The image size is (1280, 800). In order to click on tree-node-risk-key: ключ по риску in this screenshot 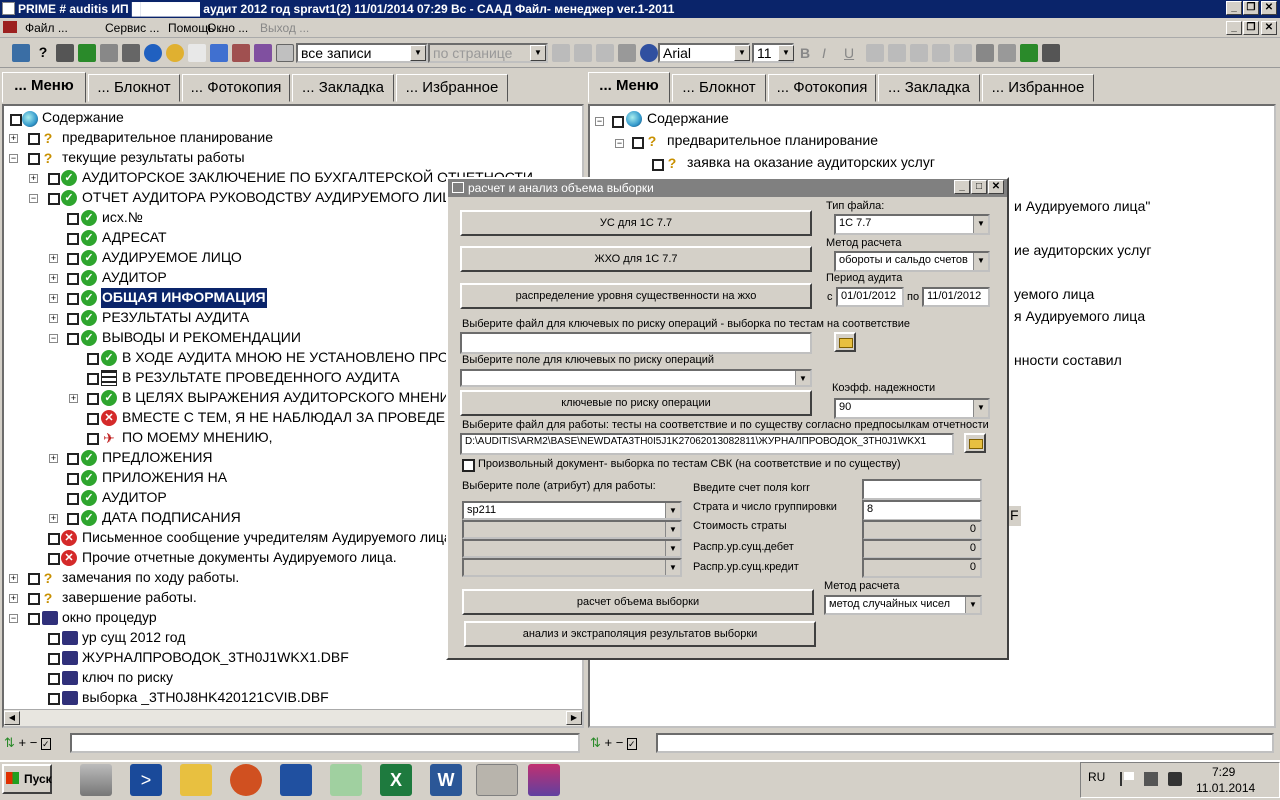, I will do `click(127, 678)`.